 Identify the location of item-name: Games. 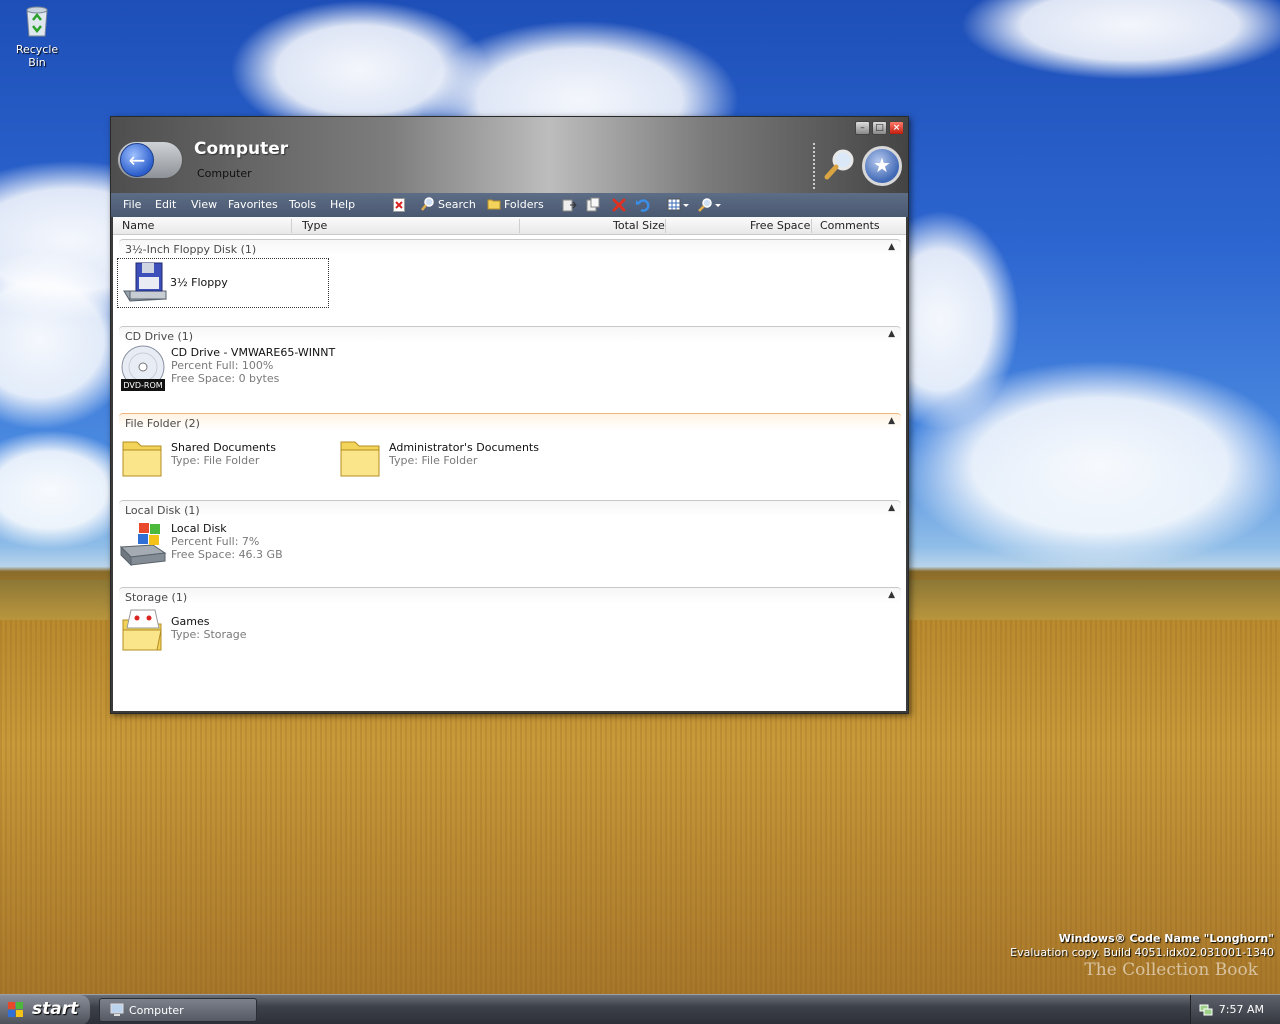
(190, 621).